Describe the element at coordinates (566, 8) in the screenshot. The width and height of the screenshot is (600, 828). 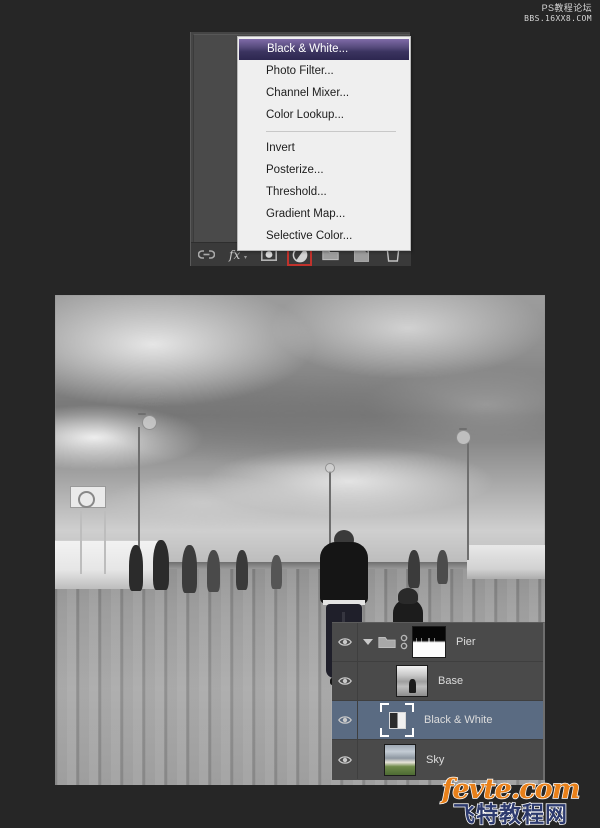
I see `watermark-top-line1: PS教程论坛` at that location.